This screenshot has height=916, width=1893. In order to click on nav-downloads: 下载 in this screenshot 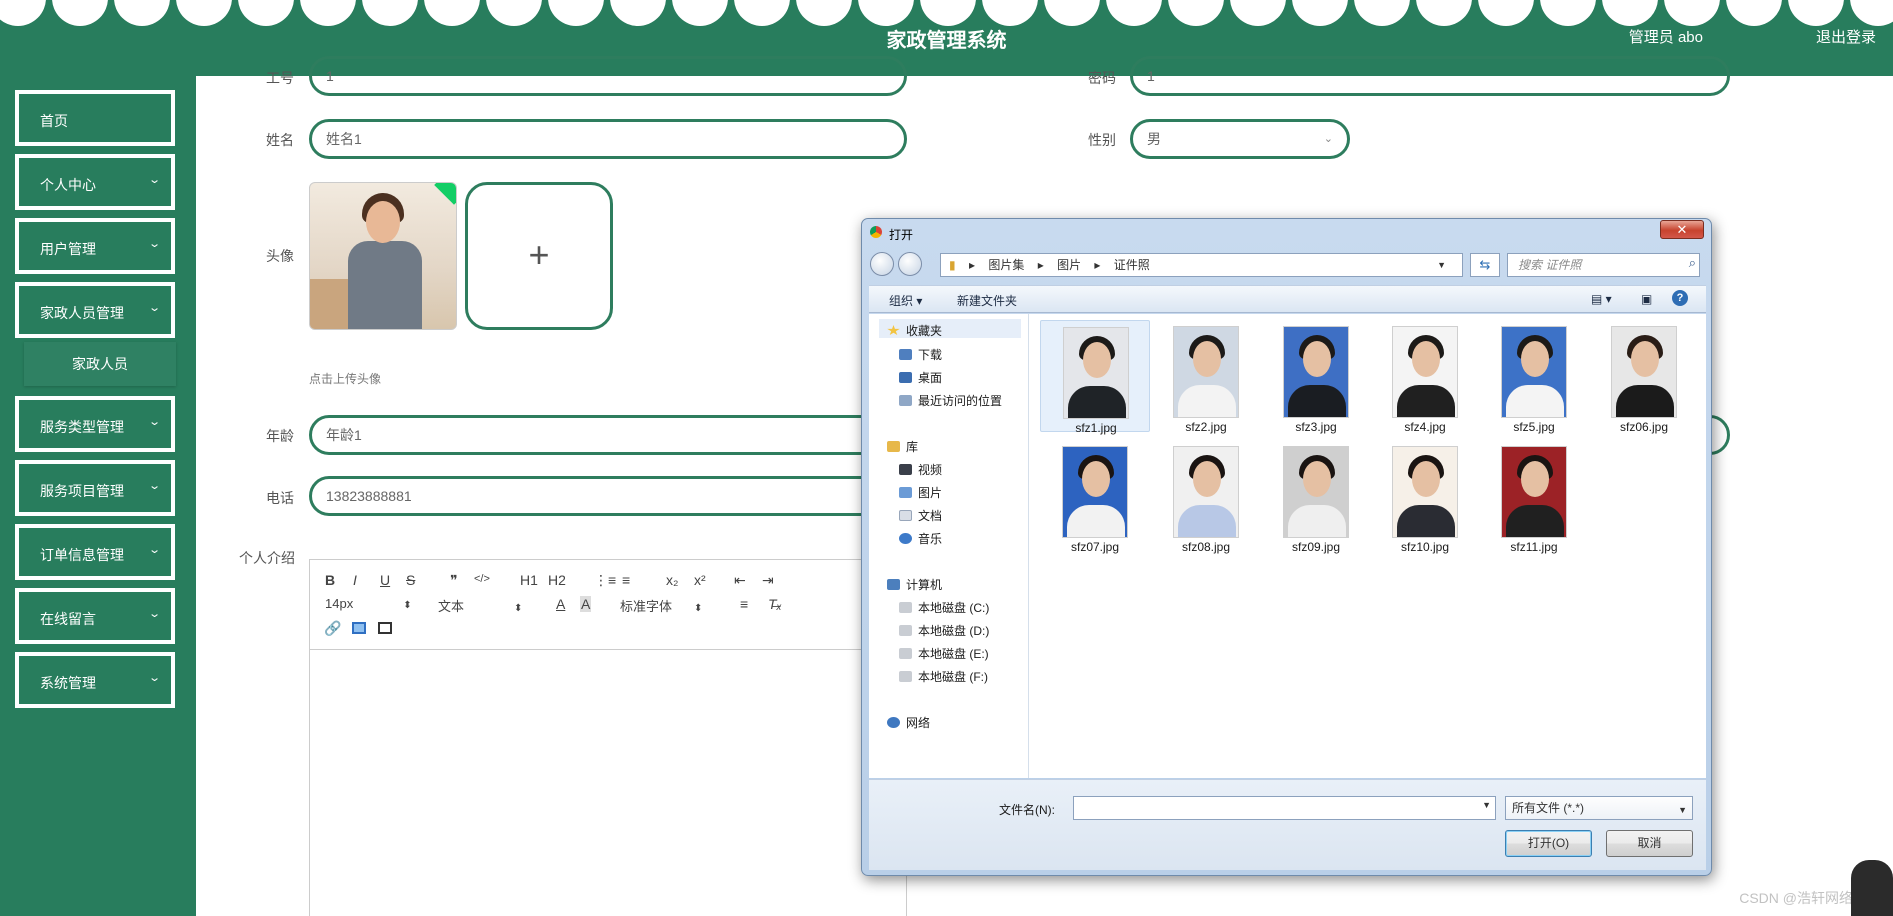, I will do `click(920, 354)`.